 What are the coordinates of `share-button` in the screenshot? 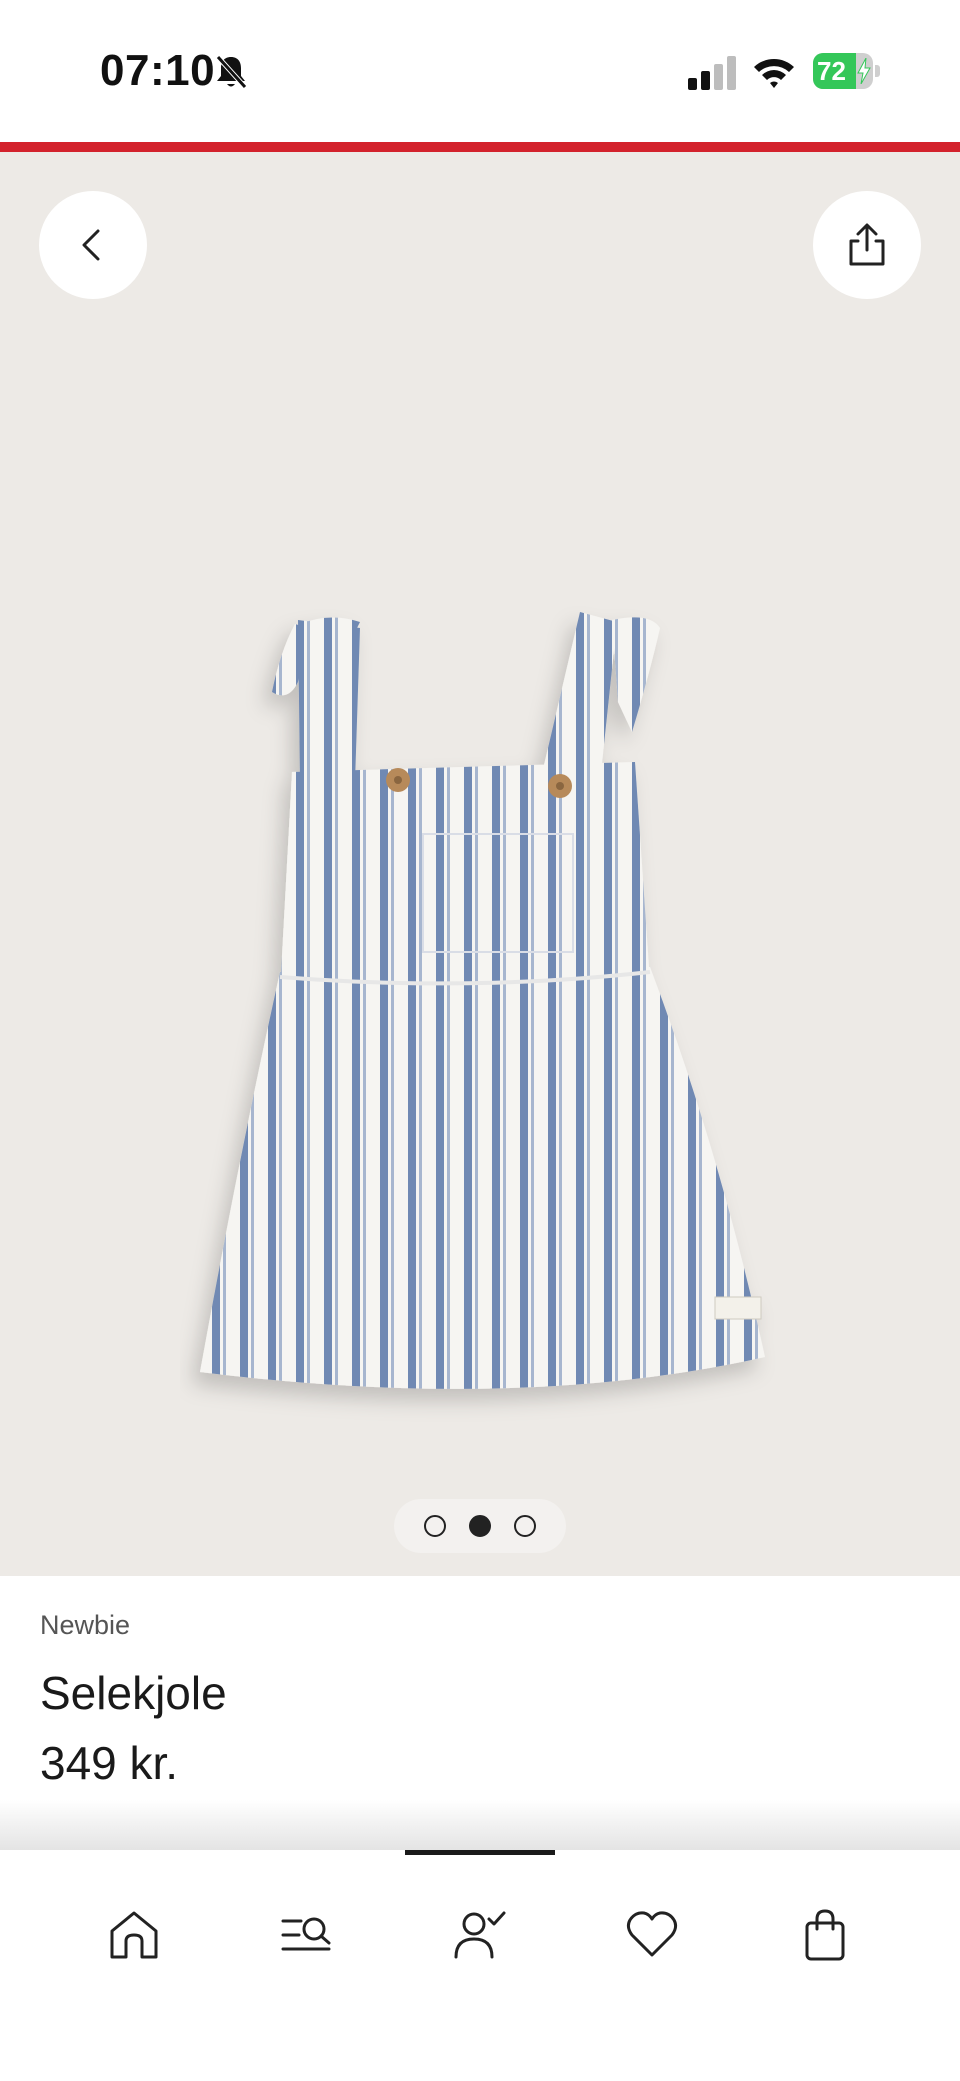 It's located at (867, 245).